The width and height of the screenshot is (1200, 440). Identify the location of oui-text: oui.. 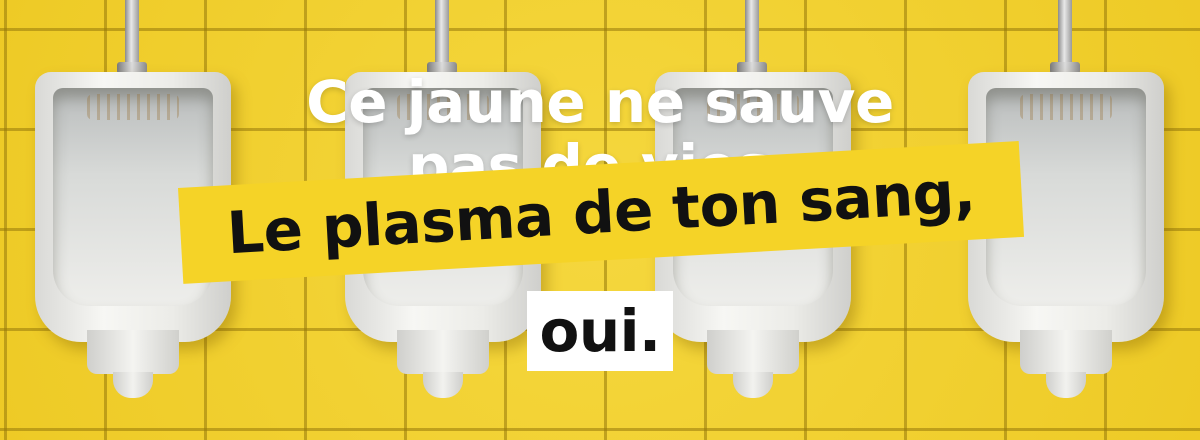
(600, 331).